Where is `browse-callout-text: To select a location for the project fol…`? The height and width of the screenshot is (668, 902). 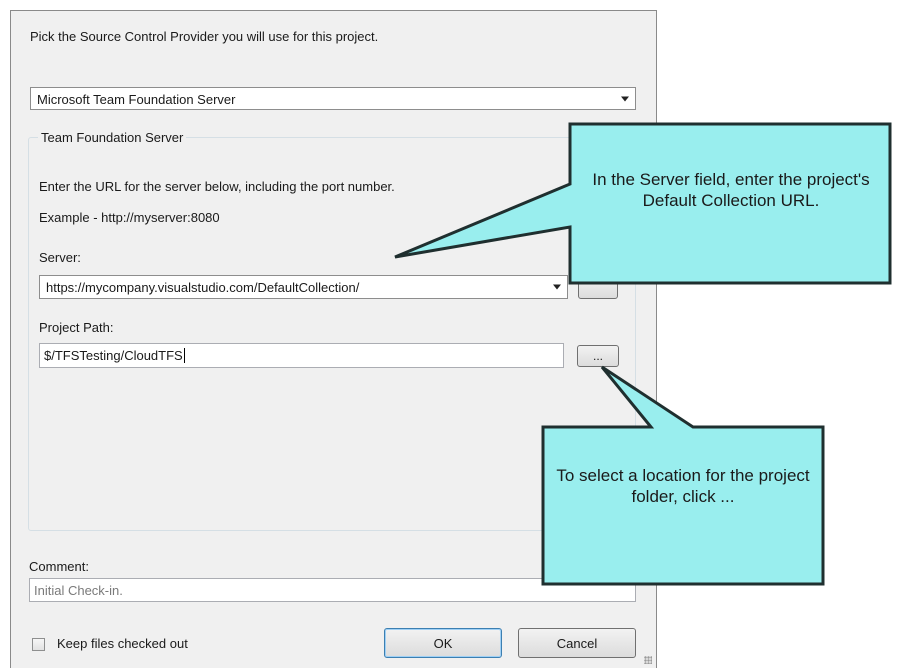
browse-callout-text: To select a location for the project fol… is located at coordinates (683, 486).